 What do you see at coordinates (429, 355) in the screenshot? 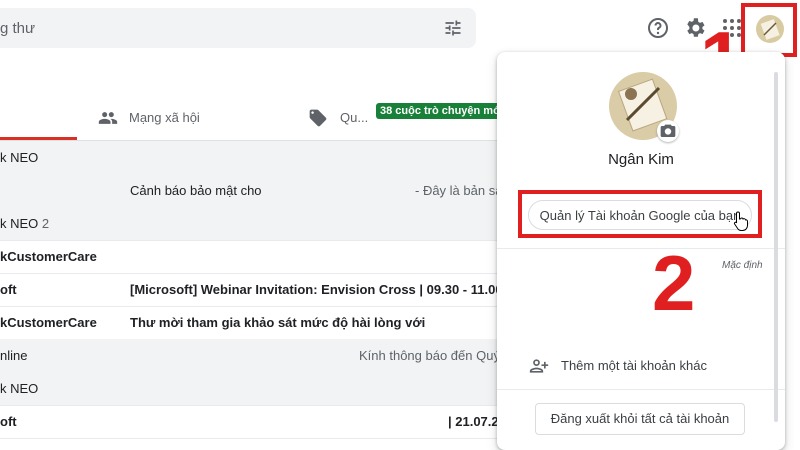
I see `email-snippet: Kính thông báo đến Quý K` at bounding box center [429, 355].